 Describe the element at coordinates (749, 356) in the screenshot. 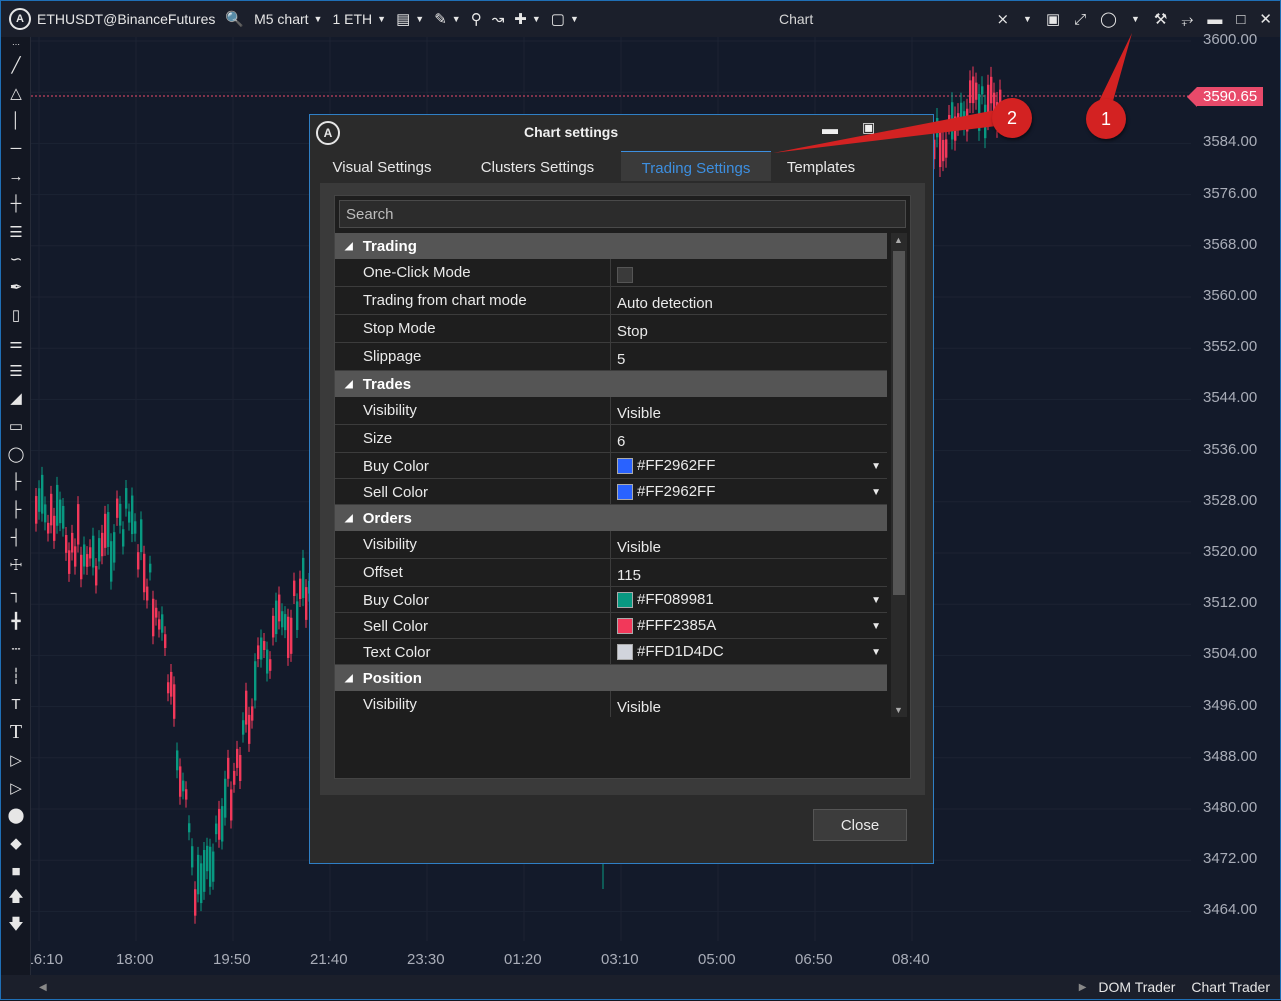

I see `property-value: 5` at that location.